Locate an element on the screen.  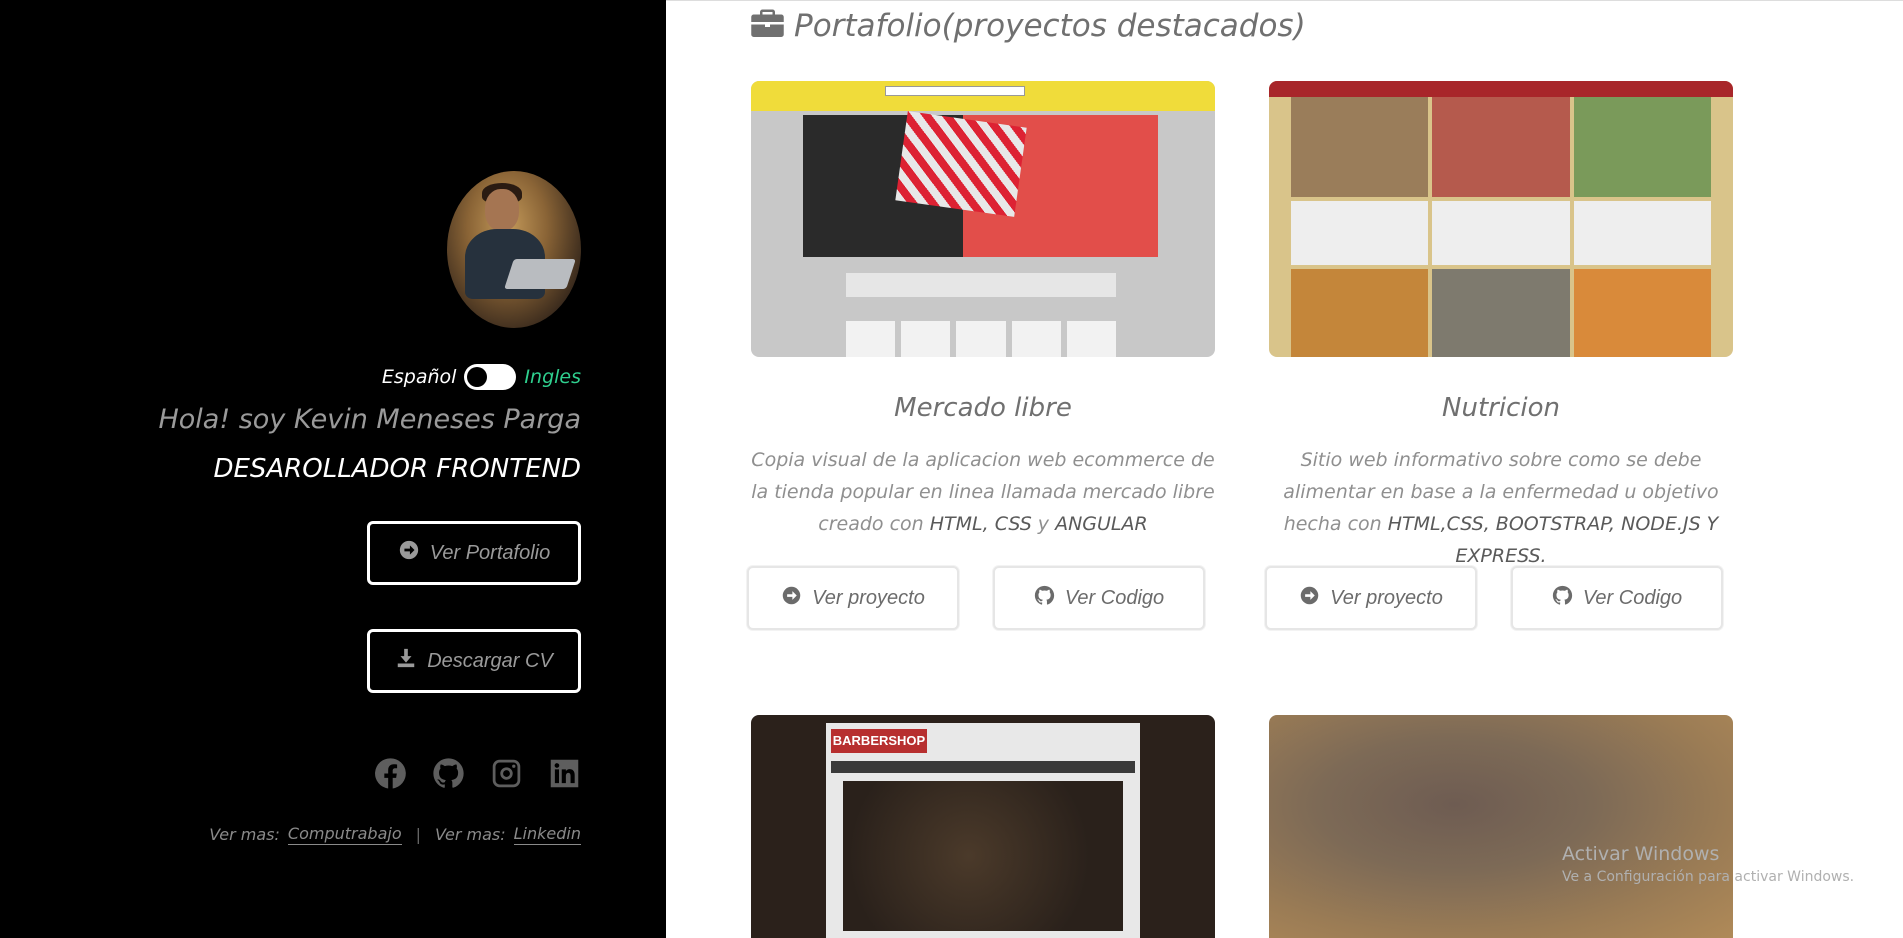
desc-tech: HTML,CSS, BOOTSTRAP, NODE.JS Y EXPRESS. is located at coordinates (1553, 540).